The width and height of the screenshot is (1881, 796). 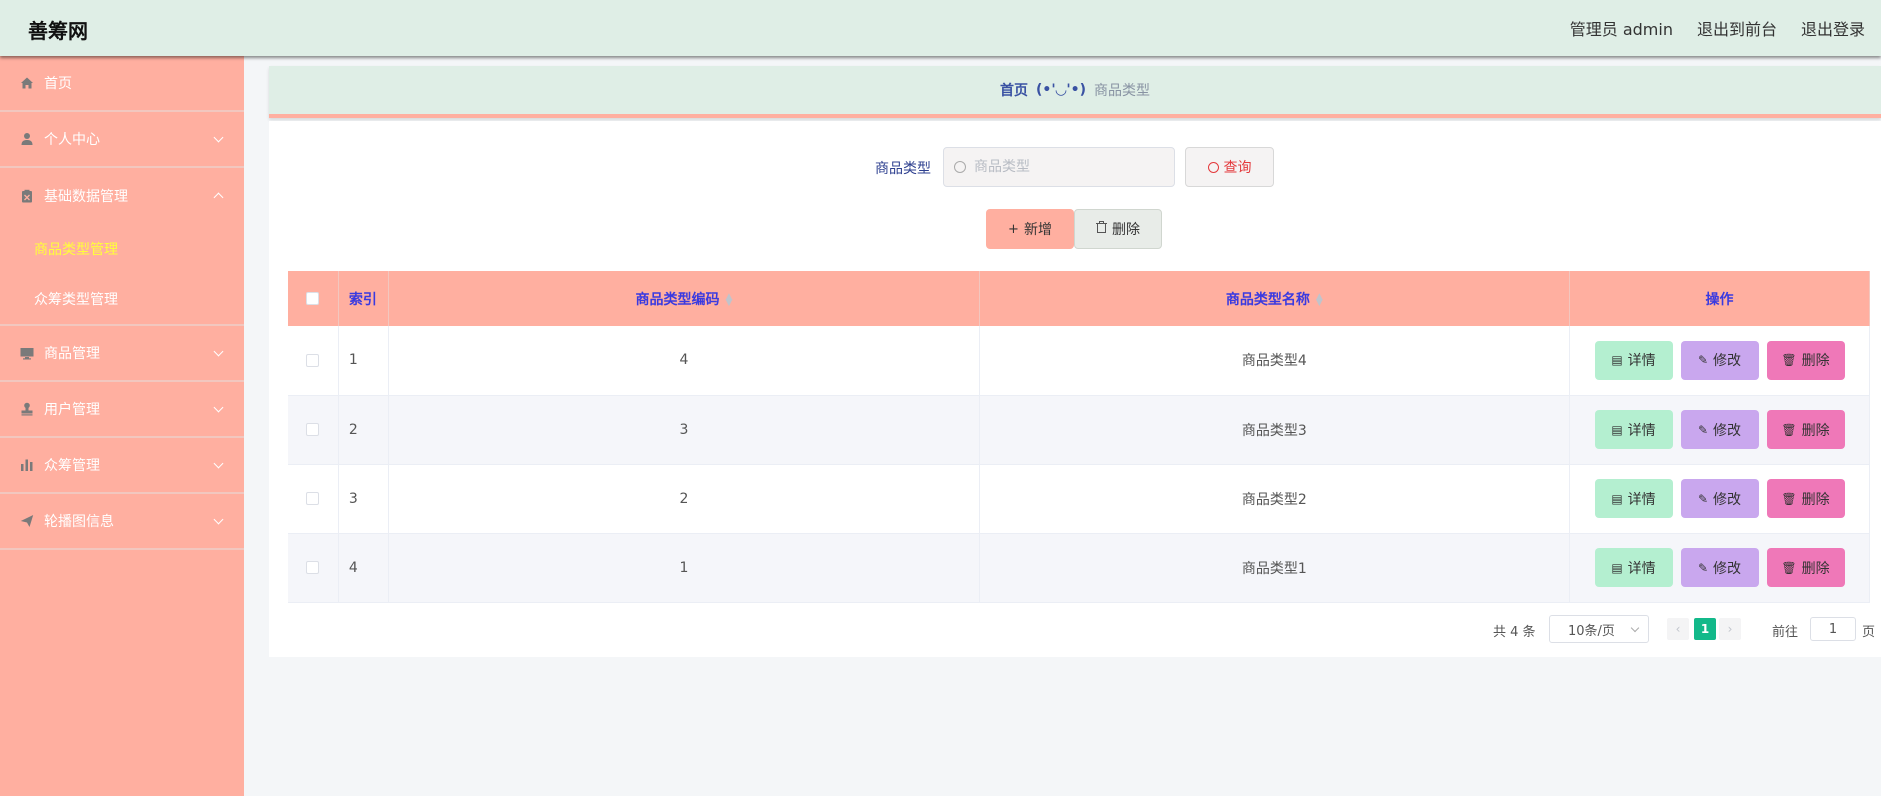 I want to click on search-field, so click(x=1059, y=167).